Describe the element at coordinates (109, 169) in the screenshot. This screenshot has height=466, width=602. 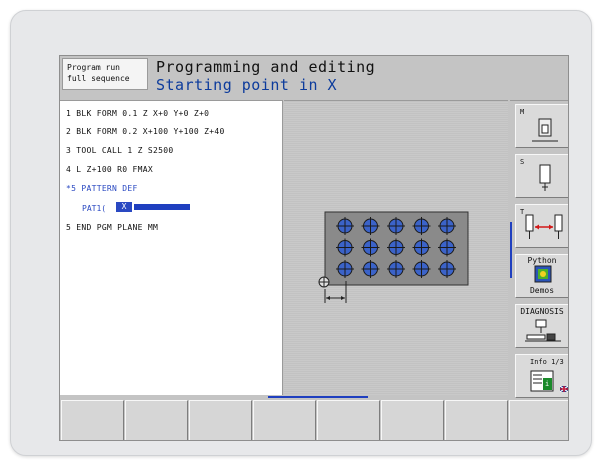
I see `program-line-4: 4 L Z+100 R0 FMAX` at that location.